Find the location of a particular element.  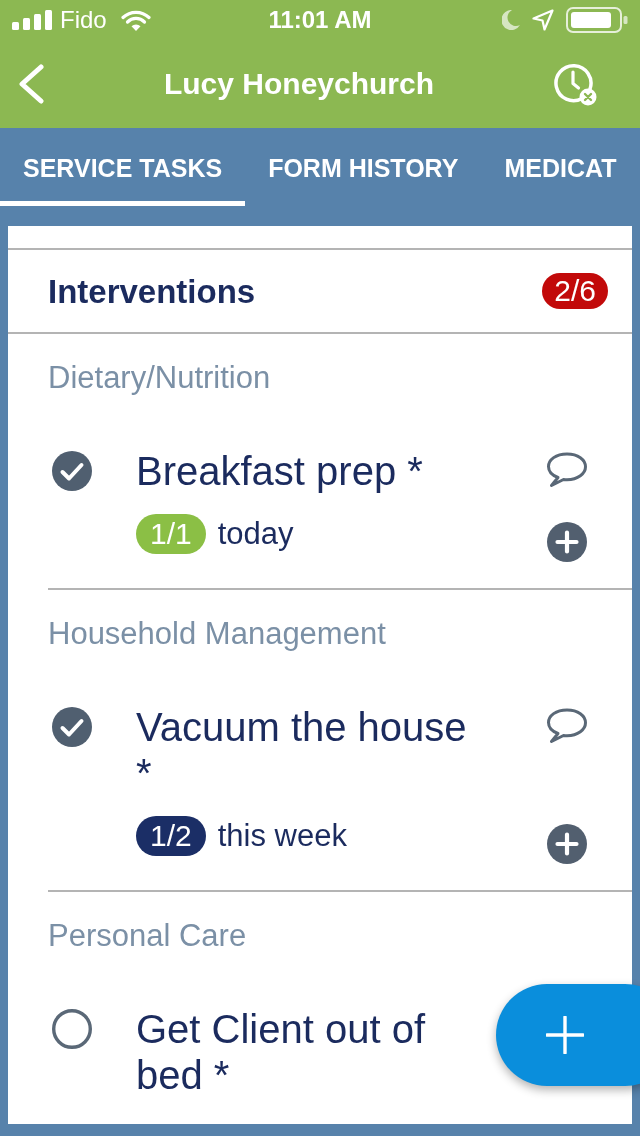

tab: MEDICAT is located at coordinates (560, 167).